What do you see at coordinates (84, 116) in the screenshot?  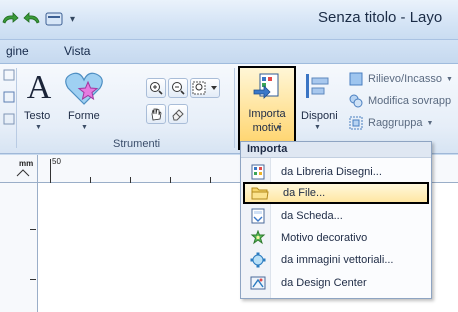 I see `shapes-tool-label: Forme` at bounding box center [84, 116].